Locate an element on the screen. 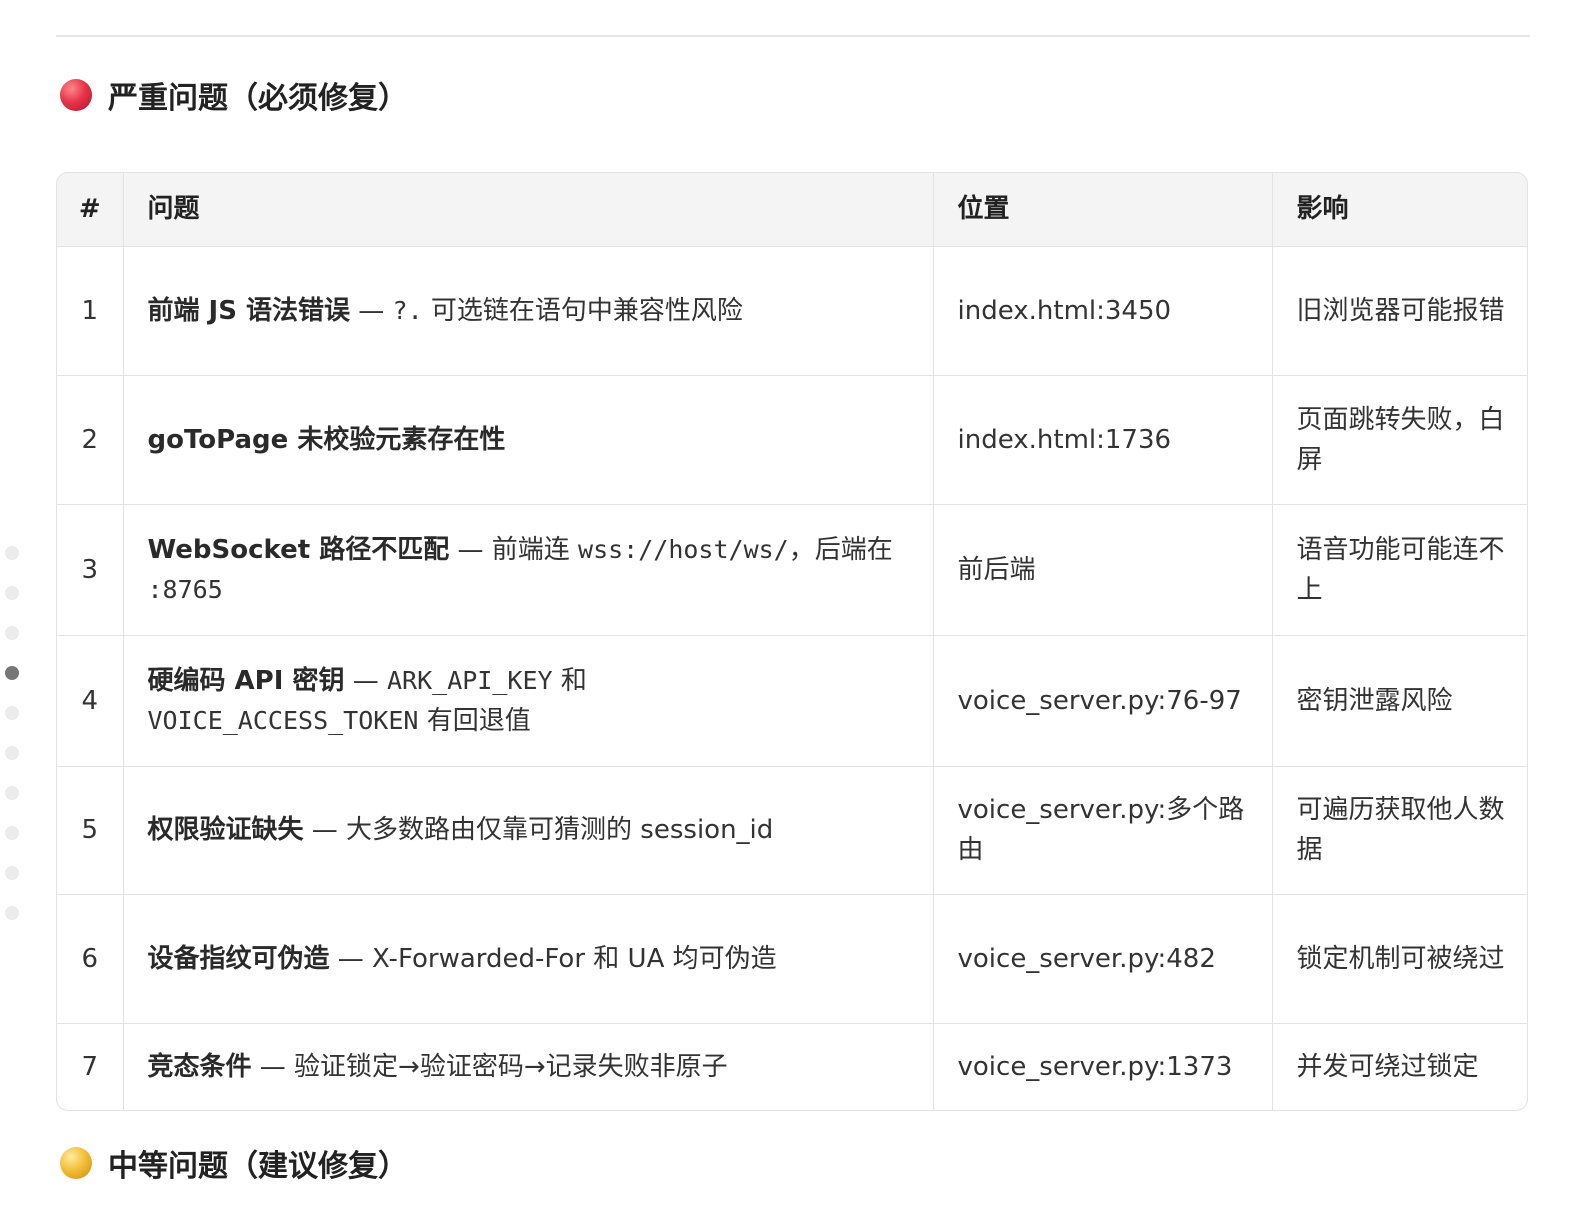  row-location: voice_server.py:1373 is located at coordinates (1103, 1066).